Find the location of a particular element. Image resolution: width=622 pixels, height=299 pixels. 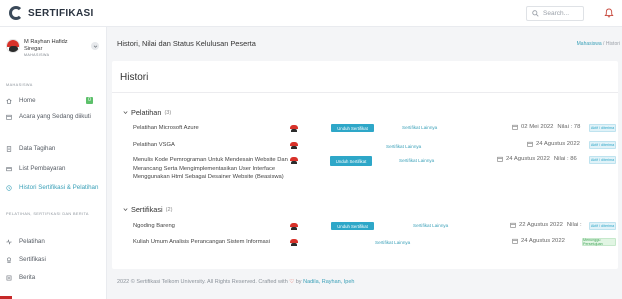

sidebar-item-label: Acara yang Sedang diikuti is located at coordinates (55, 116).